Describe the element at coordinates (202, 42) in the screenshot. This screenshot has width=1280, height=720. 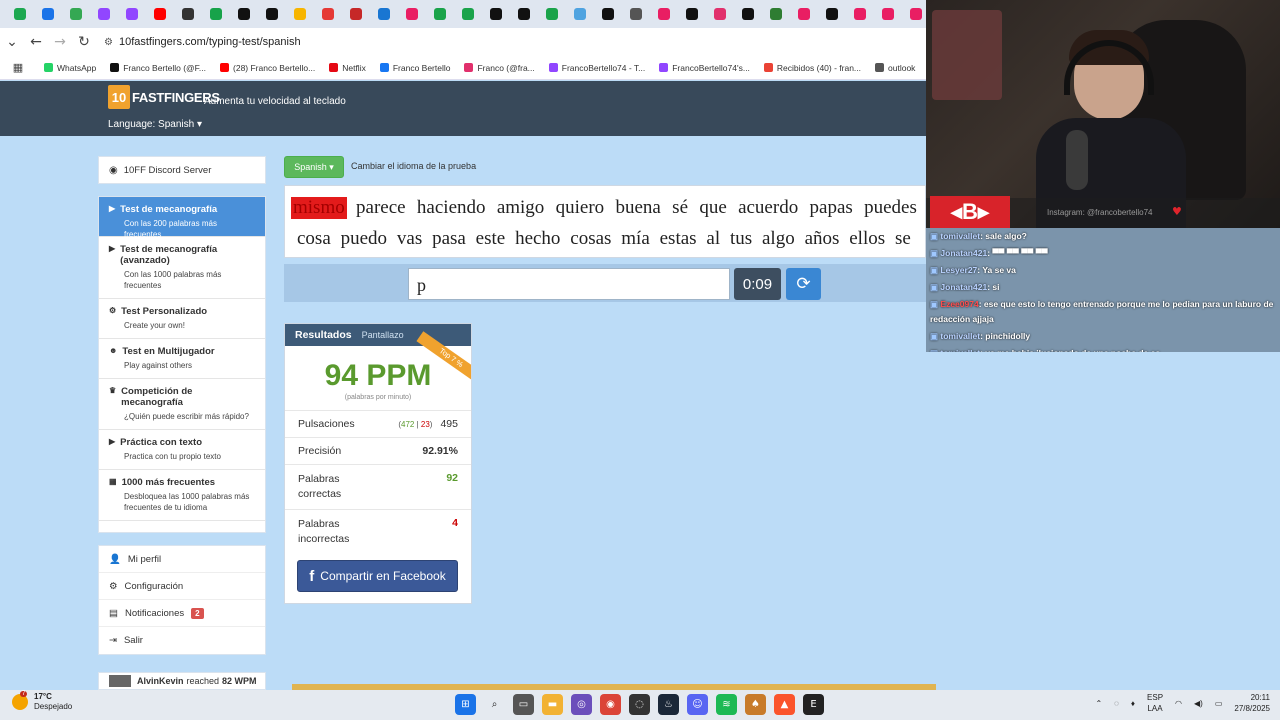
I see `url-field: ⚙ 10fastfingers.com/typing-test/spanish` at that location.